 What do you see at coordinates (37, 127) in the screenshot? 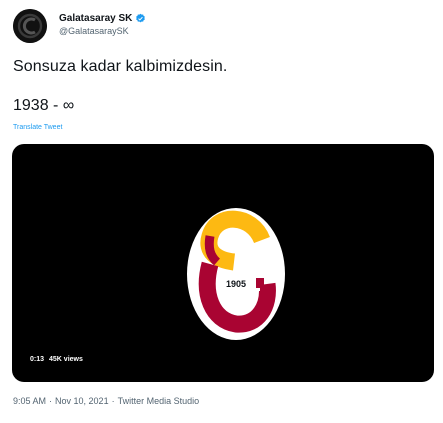
I see `translate-tweet-link: Translate Tweet` at bounding box center [37, 127].